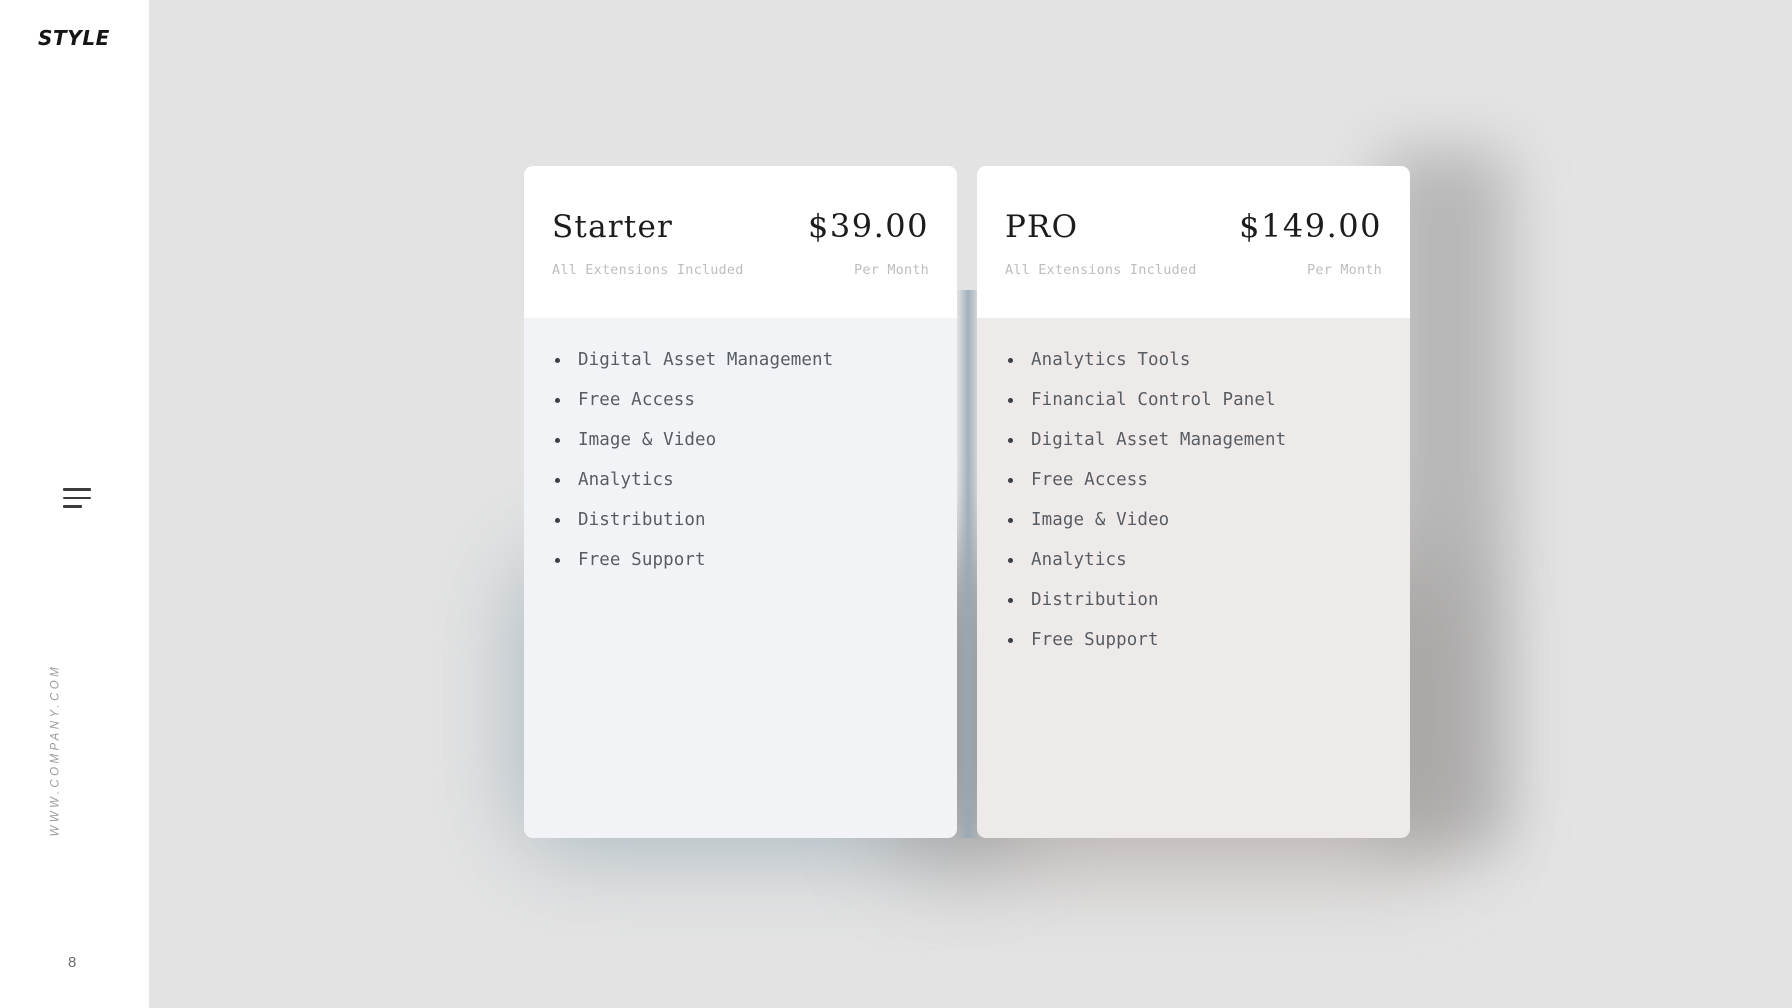 This screenshot has width=1792, height=1008. What do you see at coordinates (1310, 226) in the screenshot?
I see `pro-plan-price: $149.00` at bounding box center [1310, 226].